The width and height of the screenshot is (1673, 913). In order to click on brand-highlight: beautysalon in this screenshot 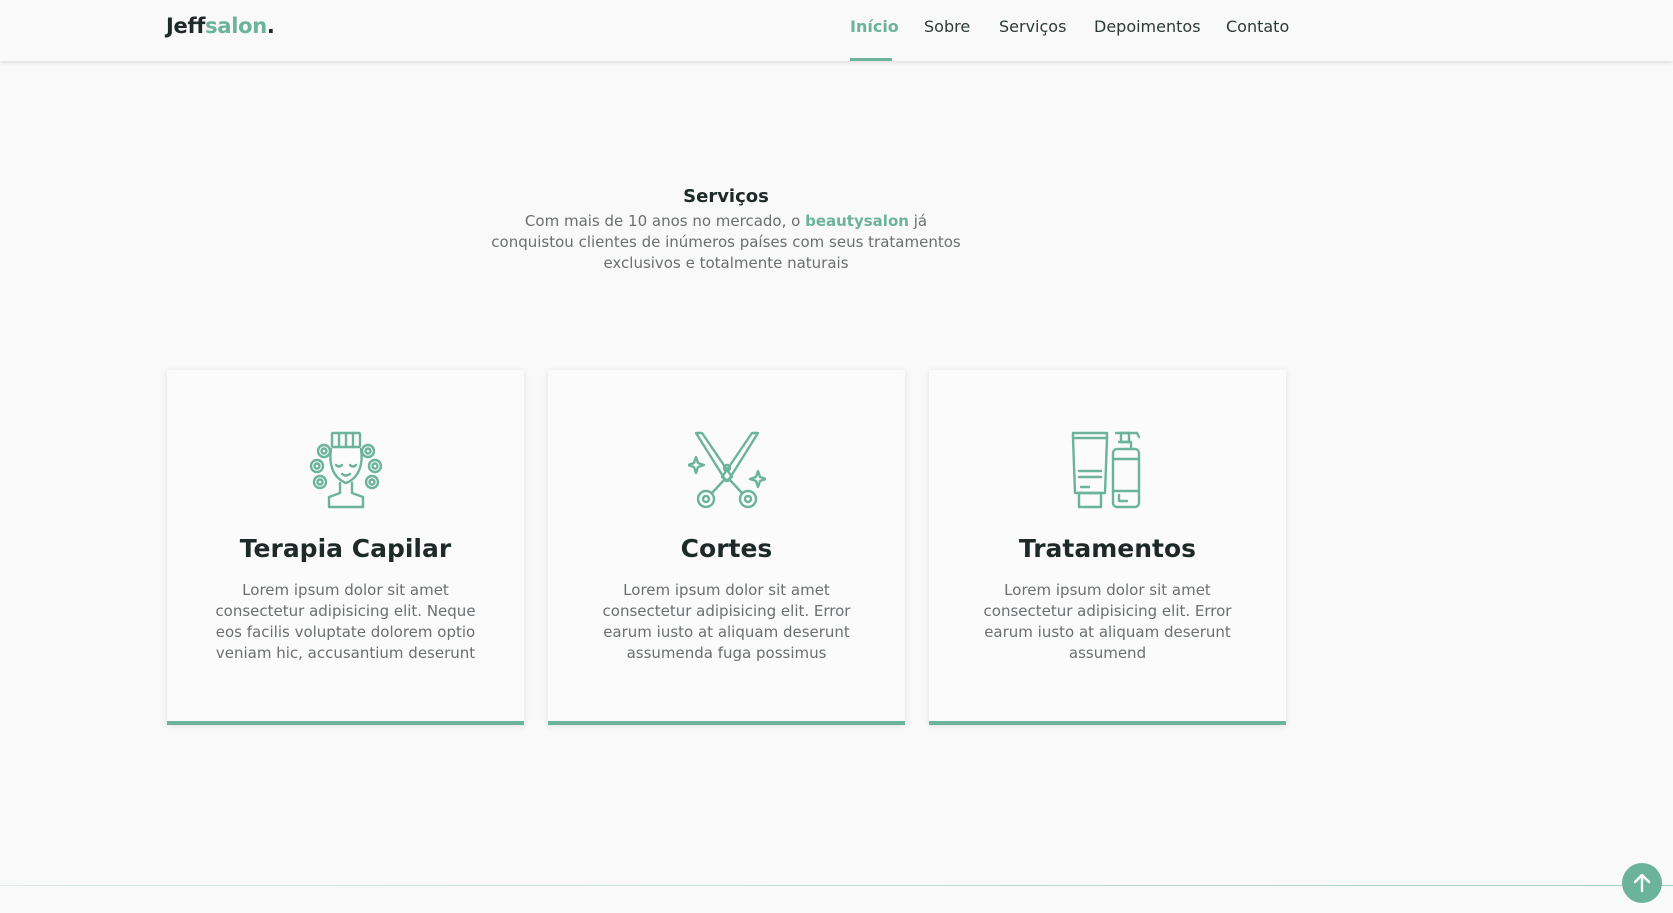, I will do `click(857, 221)`.